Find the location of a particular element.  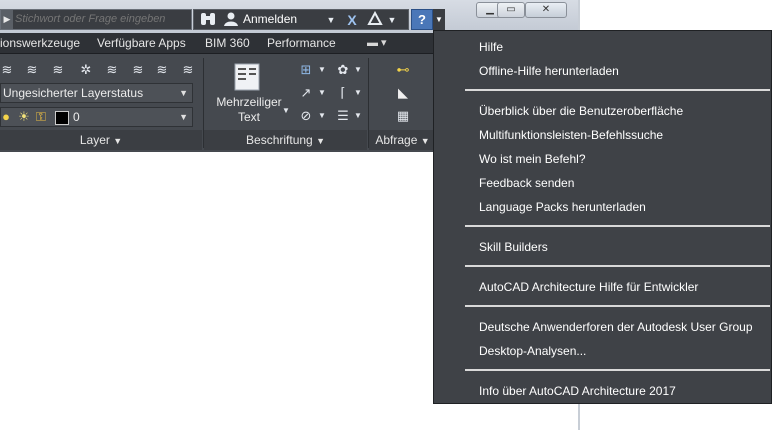

unlock-icon: ⚿ is located at coordinates (41, 116).